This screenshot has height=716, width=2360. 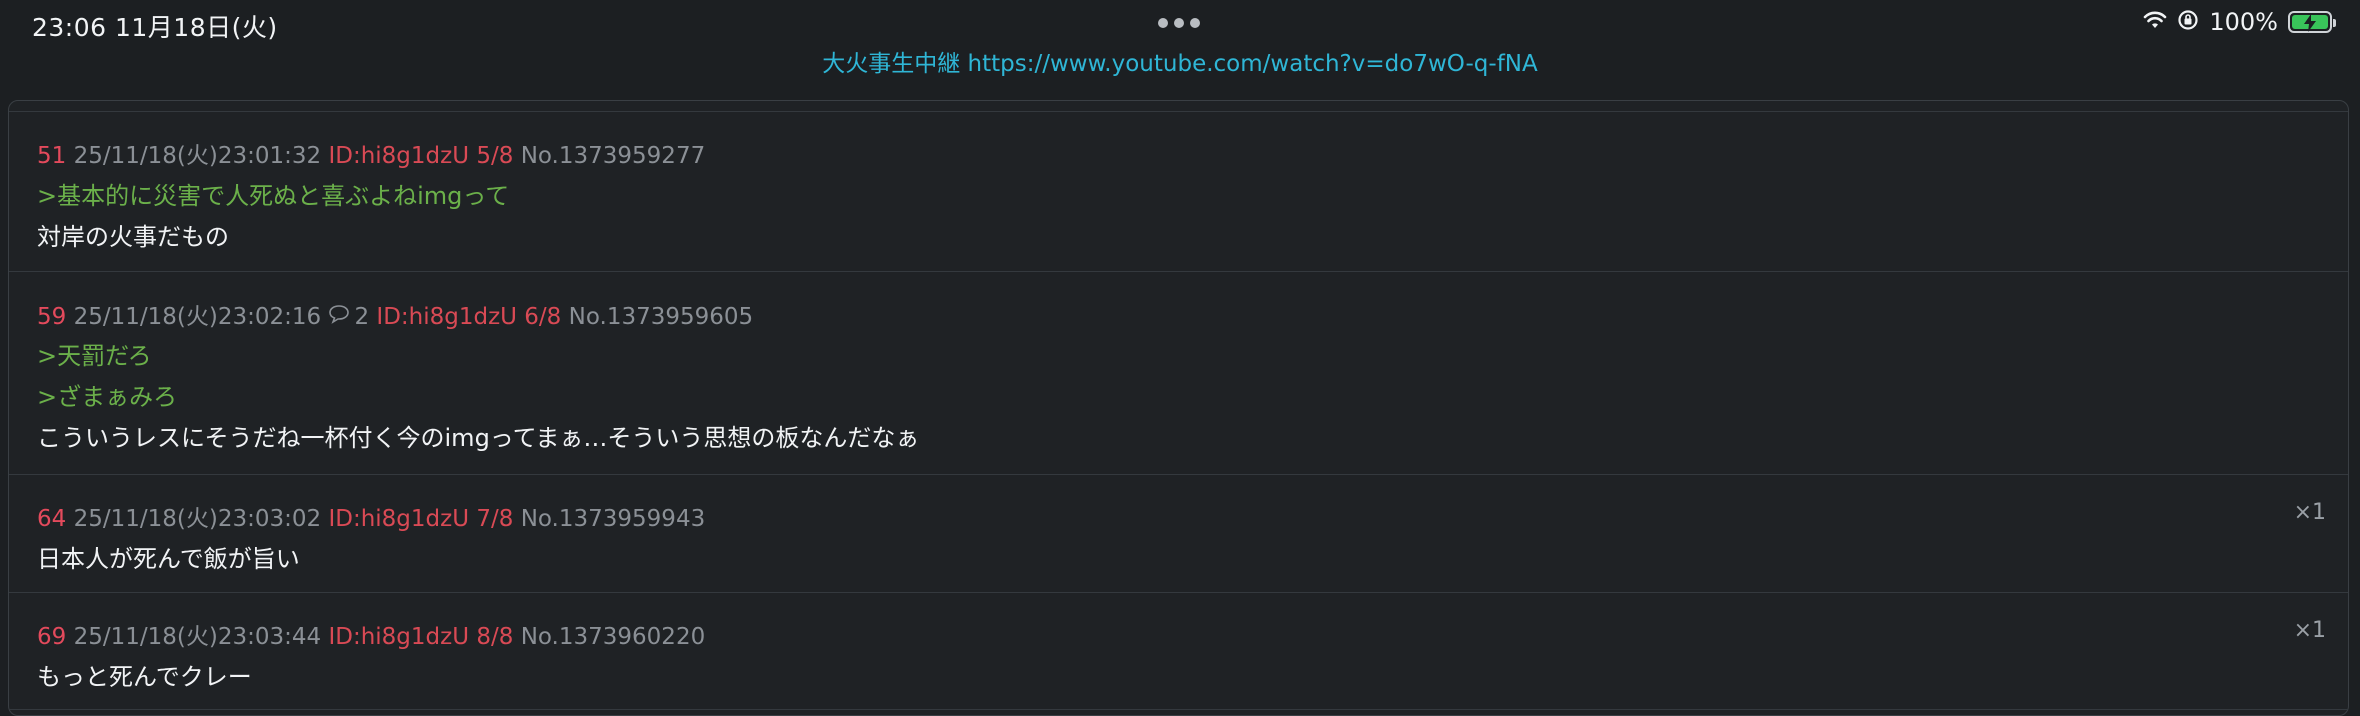 I want to click on status-time-date: 23:06 11月18日(火), so click(x=155, y=27).